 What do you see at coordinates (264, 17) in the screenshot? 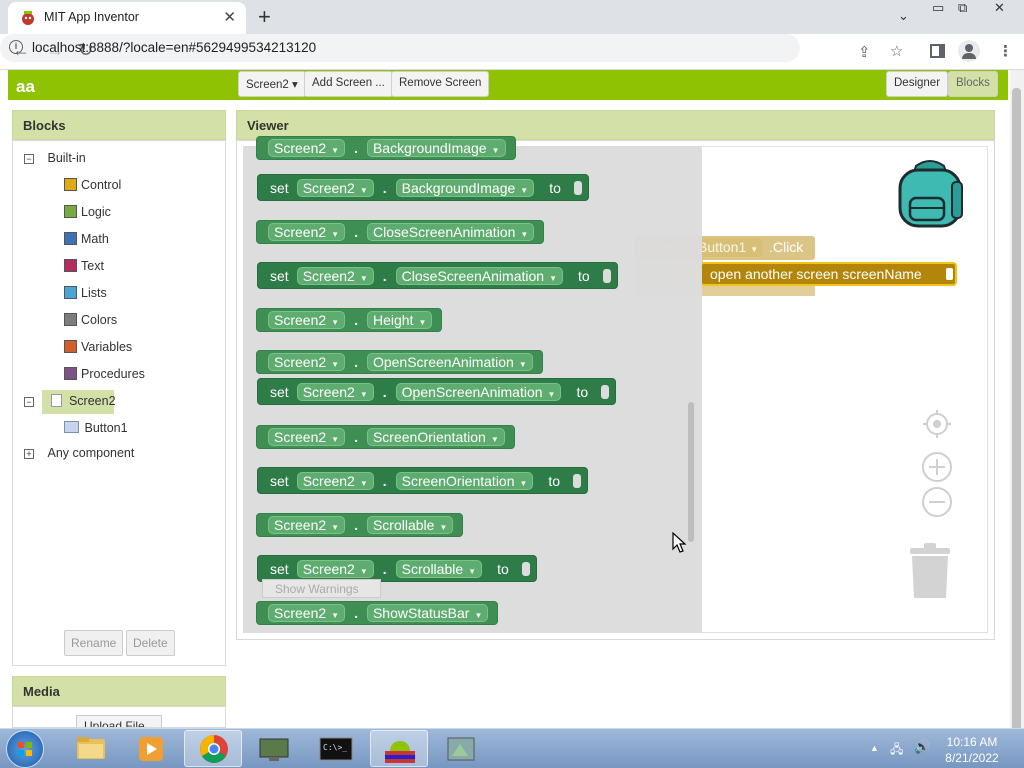
I see `new-tab-icon: +` at bounding box center [264, 17].